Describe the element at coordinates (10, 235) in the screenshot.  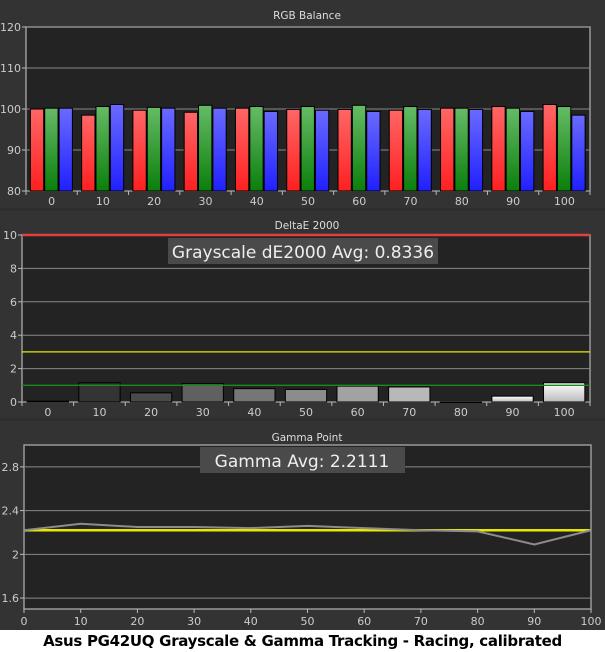
I see `y-tick-label: 10` at that location.